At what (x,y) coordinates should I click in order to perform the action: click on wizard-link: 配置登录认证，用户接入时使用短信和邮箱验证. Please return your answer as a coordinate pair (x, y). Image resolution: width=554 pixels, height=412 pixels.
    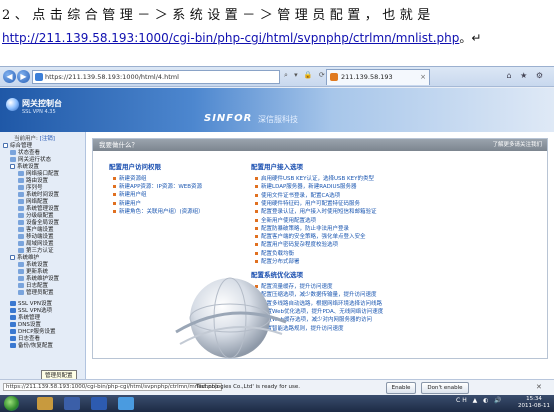
    Looking at the image, I should click on (316, 212).